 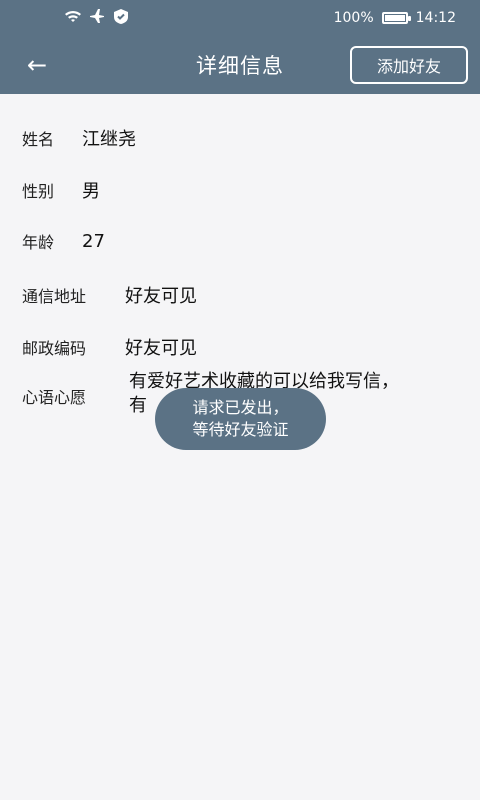 I want to click on shield-icon, so click(x=121, y=18).